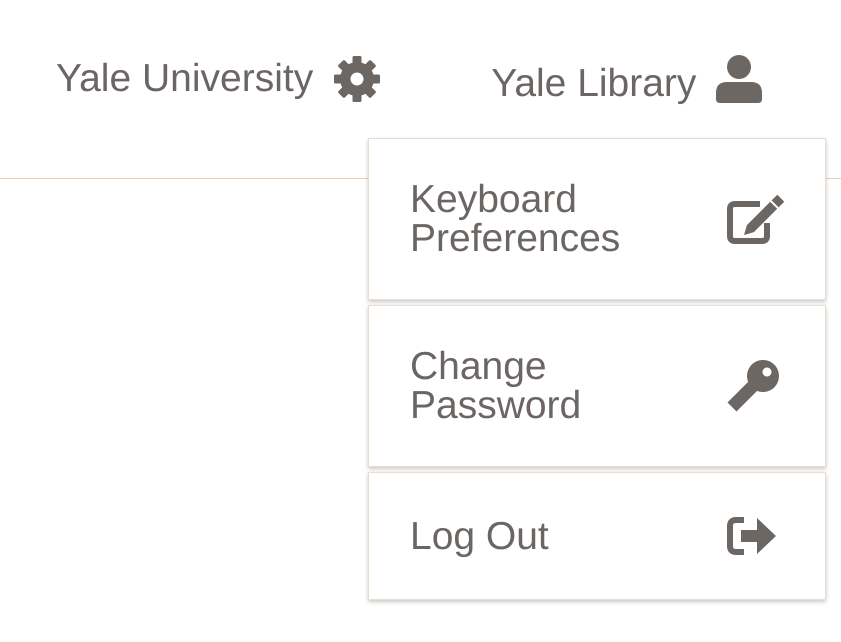 Image resolution: width=841 pixels, height=642 pixels. Describe the element at coordinates (597, 536) in the screenshot. I see `menu-item: Log Out` at that location.